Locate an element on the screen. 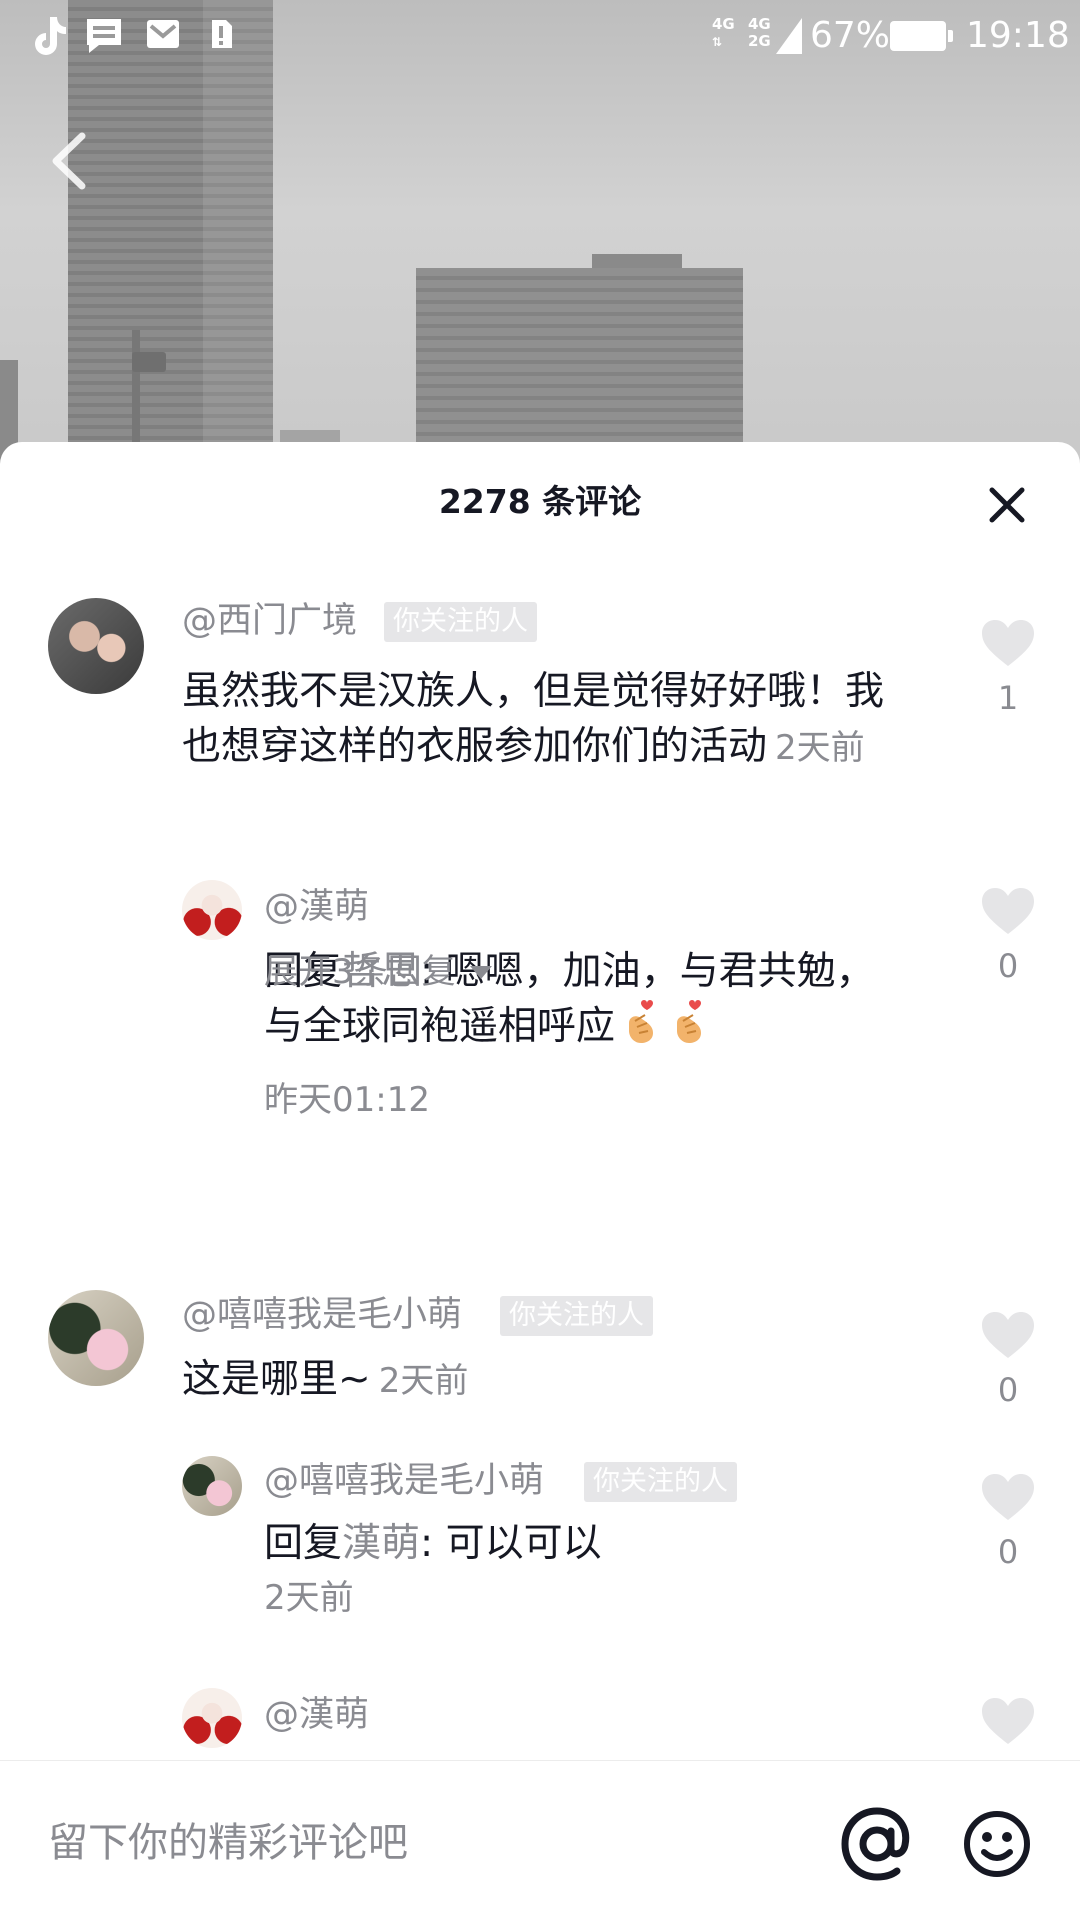 This screenshot has width=1080, height=1920. comment-count-title: 2278 条评论 is located at coordinates (540, 501).